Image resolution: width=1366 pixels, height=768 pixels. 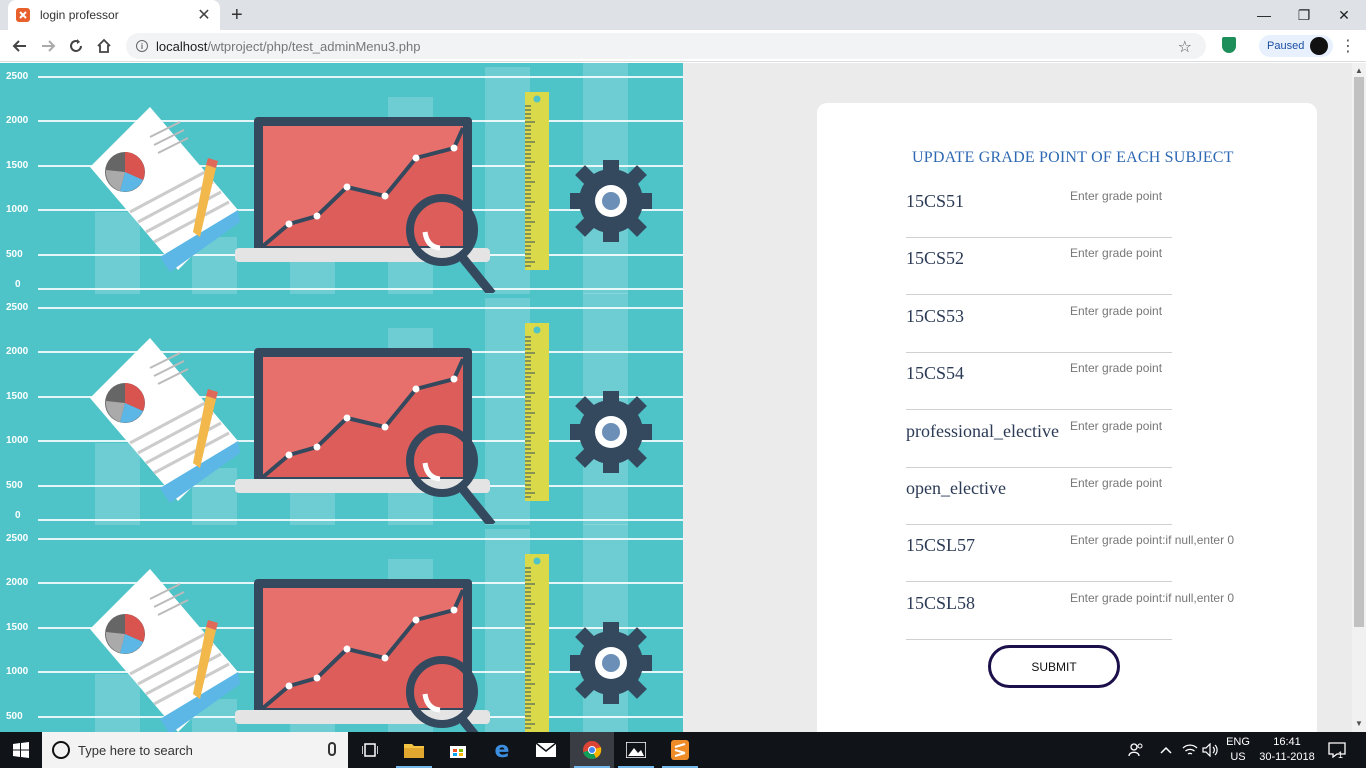 I want to click on grade-row: open_elective, so click(x=1078, y=496).